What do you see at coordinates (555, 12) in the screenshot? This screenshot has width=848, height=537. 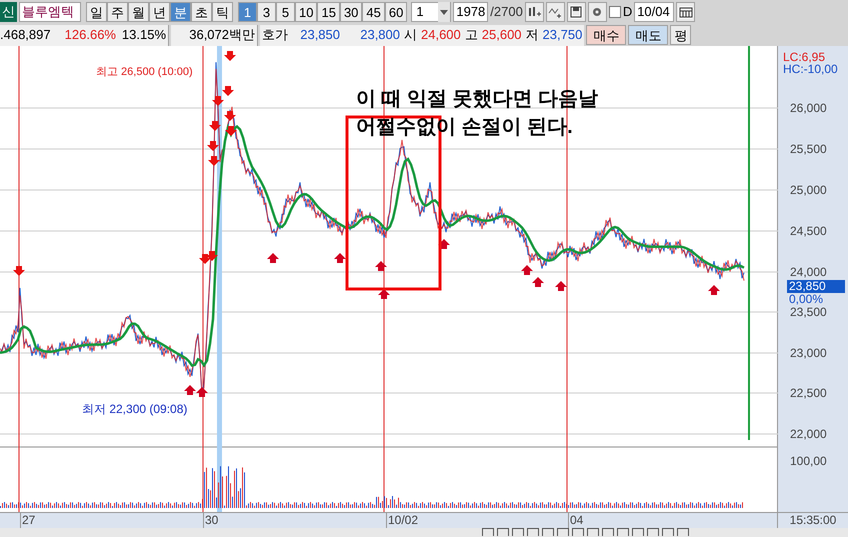 I see `line-add-icon` at bounding box center [555, 12].